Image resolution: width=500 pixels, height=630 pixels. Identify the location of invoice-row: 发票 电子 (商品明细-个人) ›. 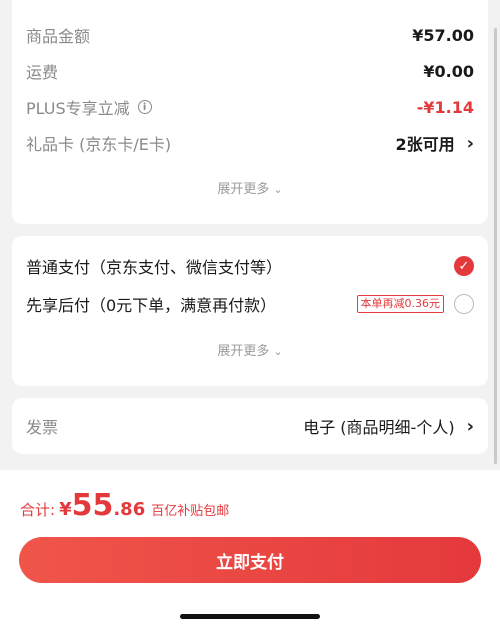
(250, 426).